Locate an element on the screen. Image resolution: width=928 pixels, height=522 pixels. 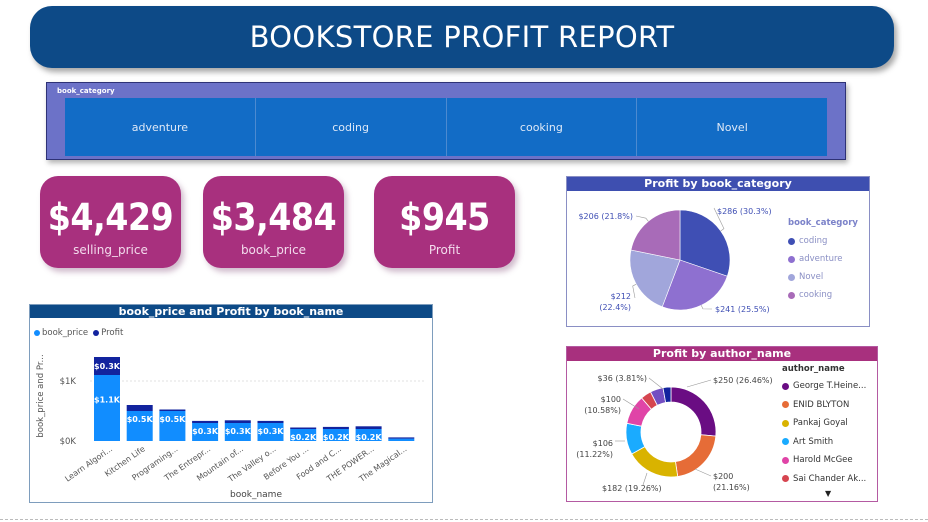
donut-data-label: (10.58%) is located at coordinates (602, 410).